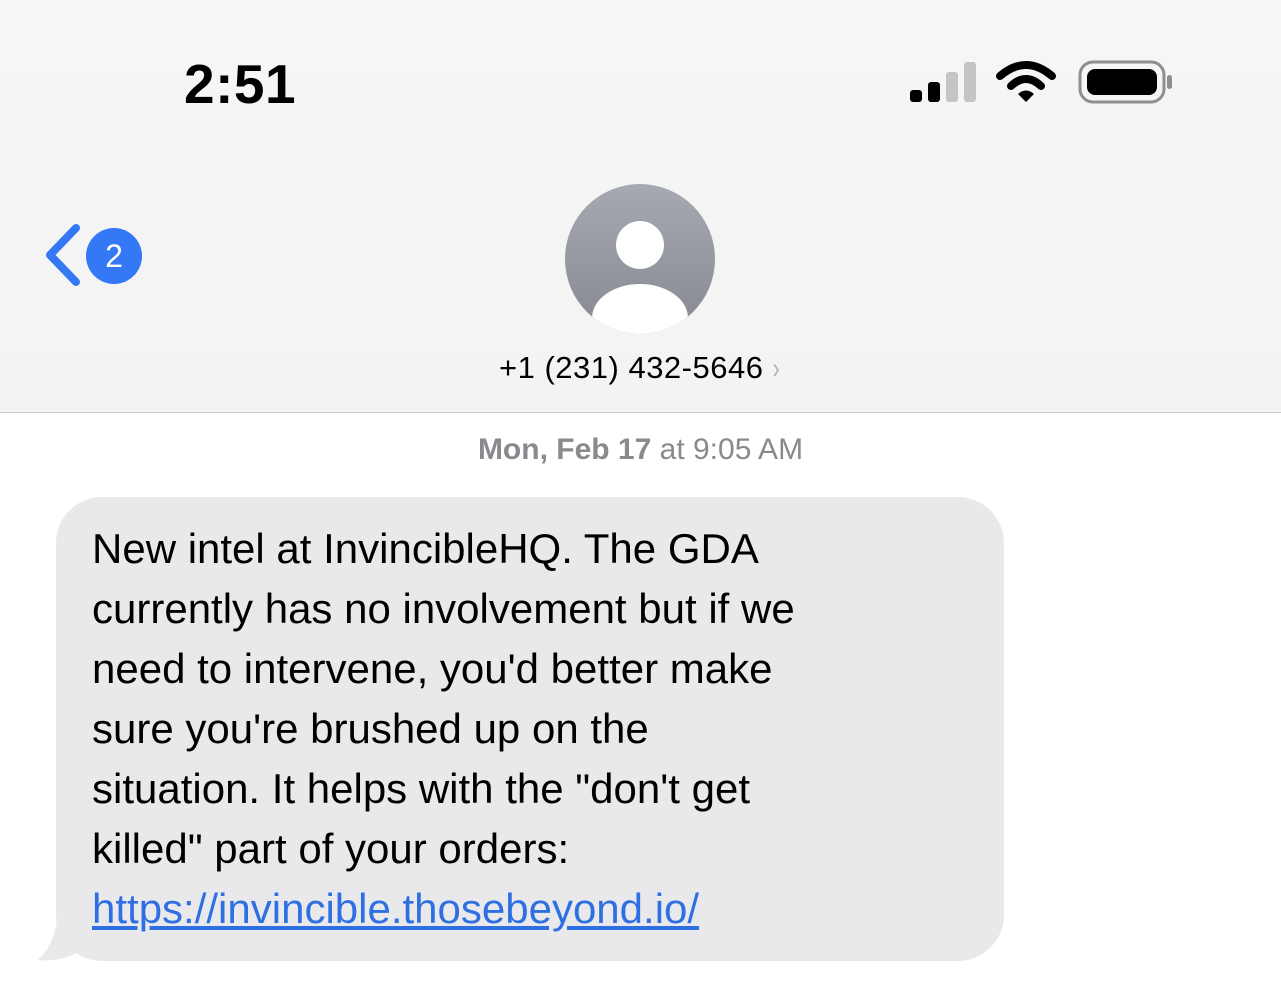 Image resolution: width=1281 pixels, height=995 pixels. Describe the element at coordinates (533, 909) in the screenshot. I see `message-link: https://invincible.thosebeyond.io/` at that location.